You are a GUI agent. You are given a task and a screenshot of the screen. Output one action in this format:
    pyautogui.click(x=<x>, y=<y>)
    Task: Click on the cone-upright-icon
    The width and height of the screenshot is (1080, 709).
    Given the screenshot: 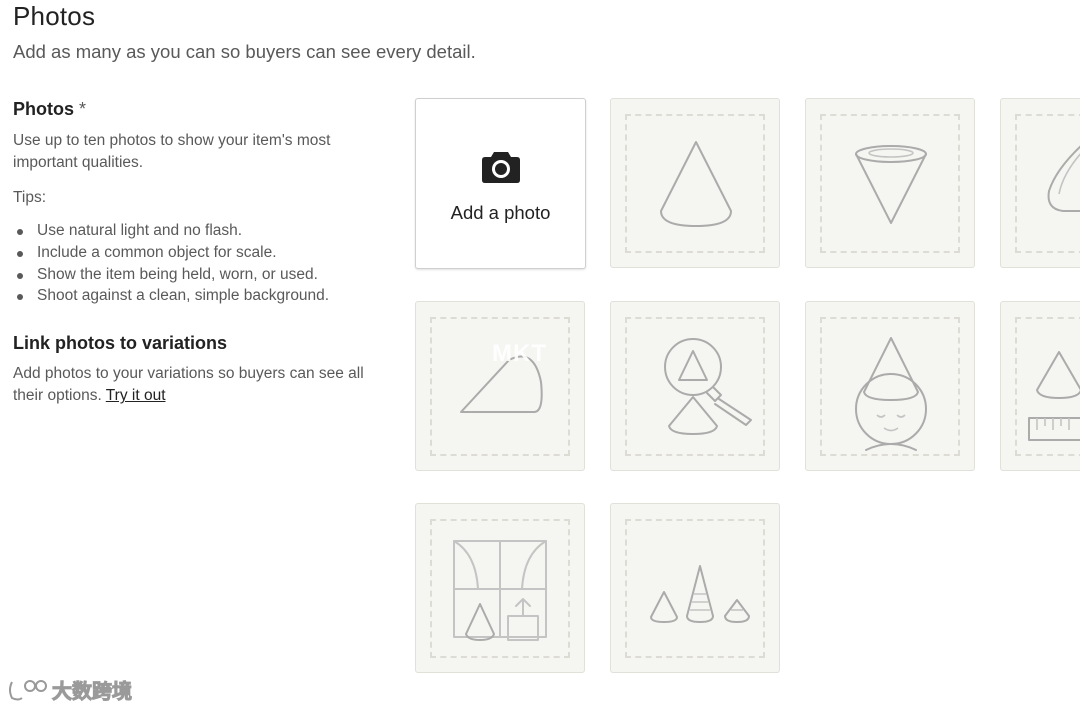 What is the action you would take?
    pyautogui.click(x=696, y=184)
    